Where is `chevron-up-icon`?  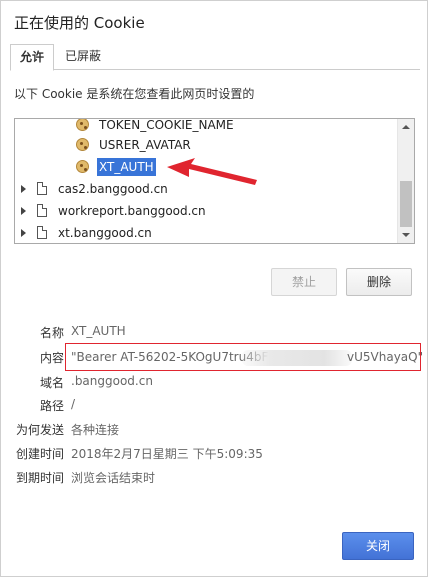 chevron-up-icon is located at coordinates (406, 127).